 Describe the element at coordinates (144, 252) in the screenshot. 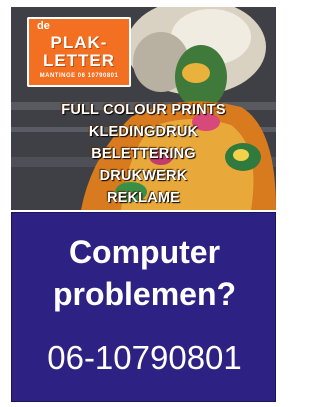

I see `headline-line-1: Computer` at that location.